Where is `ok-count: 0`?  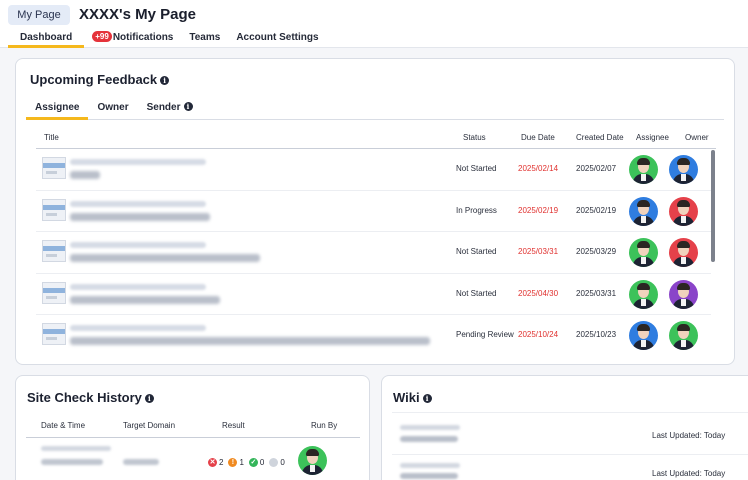 ok-count: 0 is located at coordinates (262, 462).